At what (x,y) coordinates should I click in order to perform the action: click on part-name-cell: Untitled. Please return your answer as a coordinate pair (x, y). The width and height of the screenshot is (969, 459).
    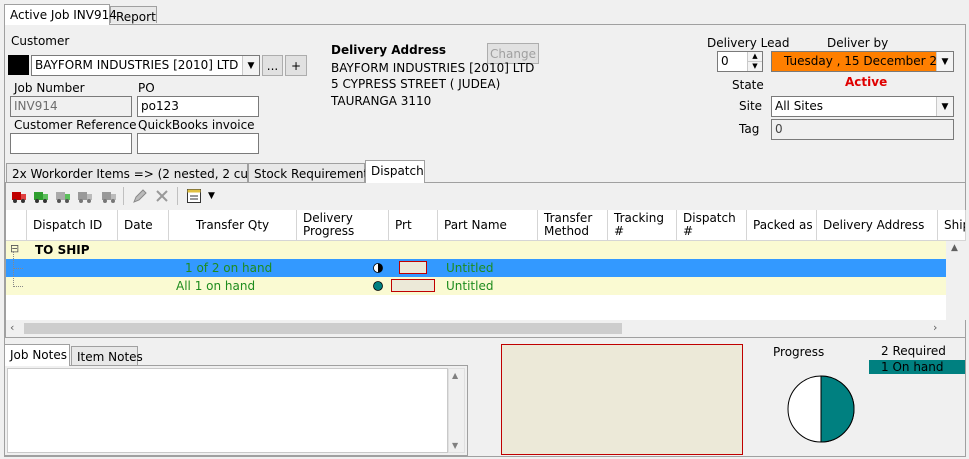
    Looking at the image, I should click on (470, 268).